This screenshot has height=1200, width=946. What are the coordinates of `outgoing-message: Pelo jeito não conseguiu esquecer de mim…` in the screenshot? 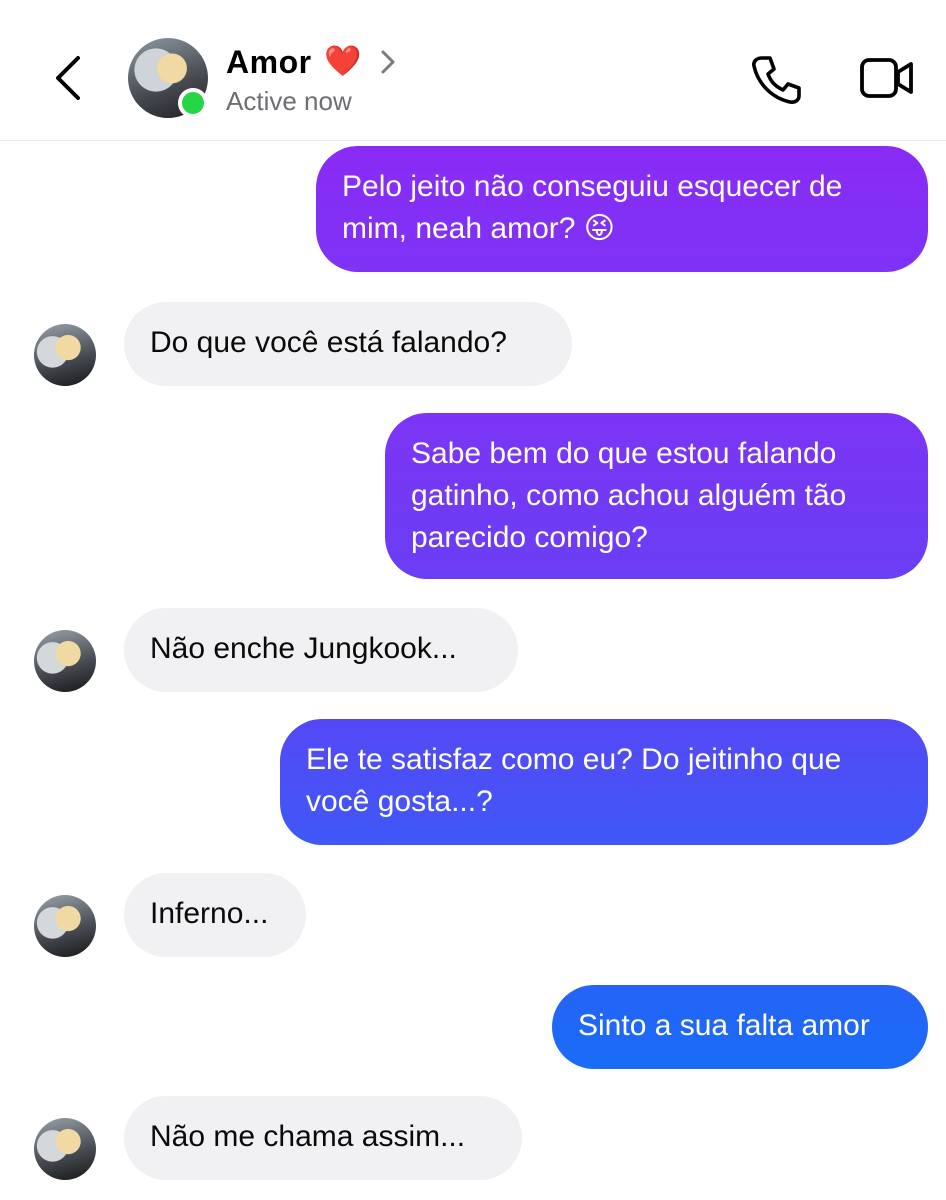 It's located at (622, 209).